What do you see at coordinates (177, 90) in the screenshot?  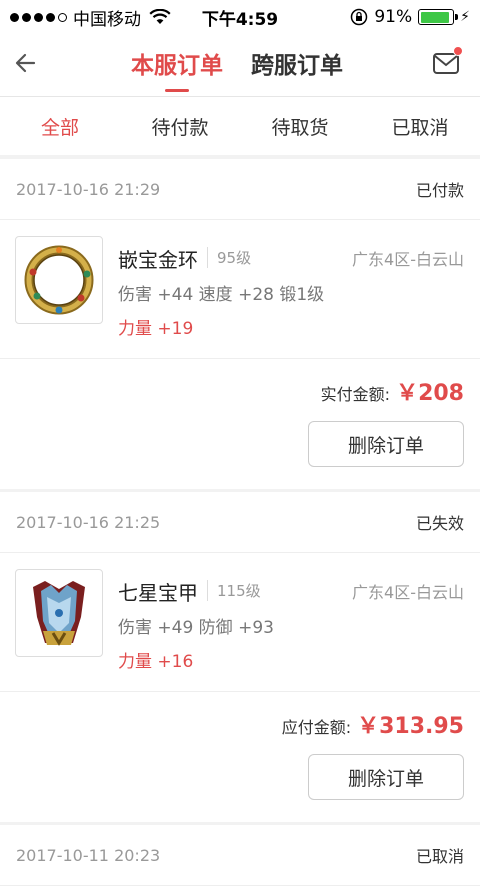 I see `active-tab-indicator` at bounding box center [177, 90].